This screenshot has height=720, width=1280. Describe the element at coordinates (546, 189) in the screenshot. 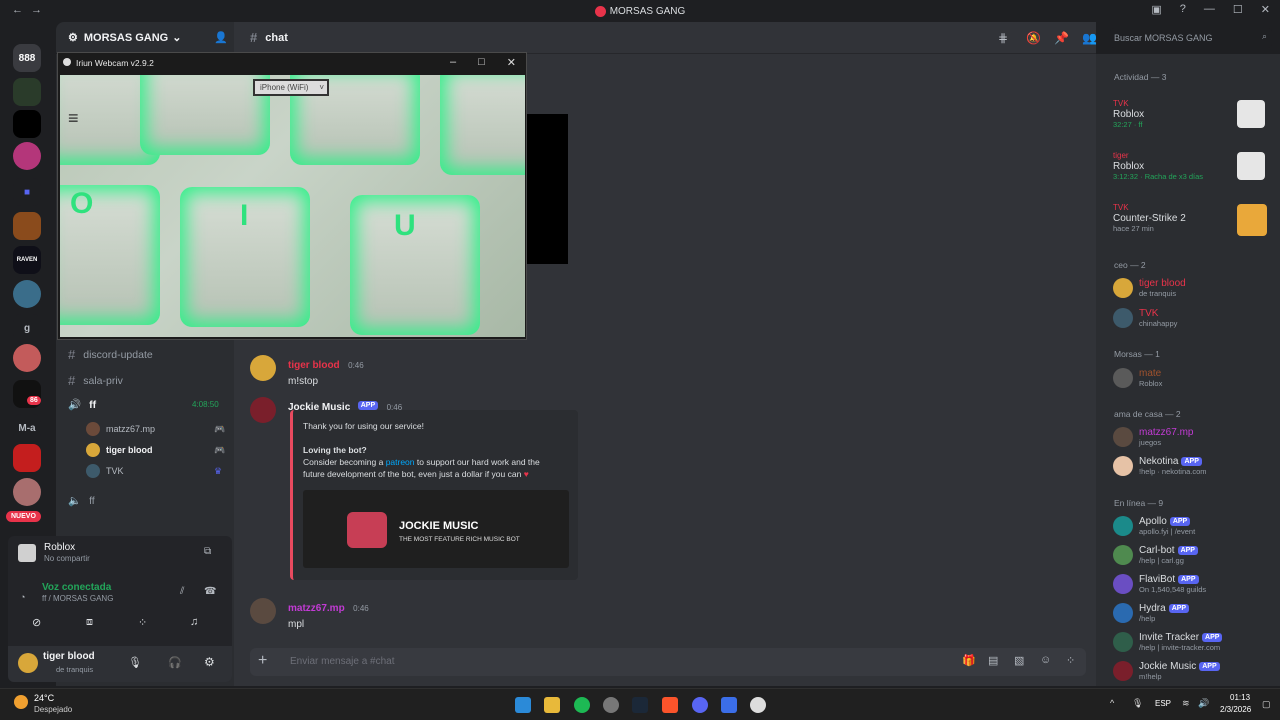

I see `video-tile` at that location.